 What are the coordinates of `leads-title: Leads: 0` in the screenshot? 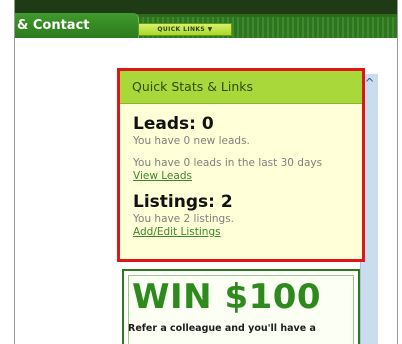 It's located at (173, 124).